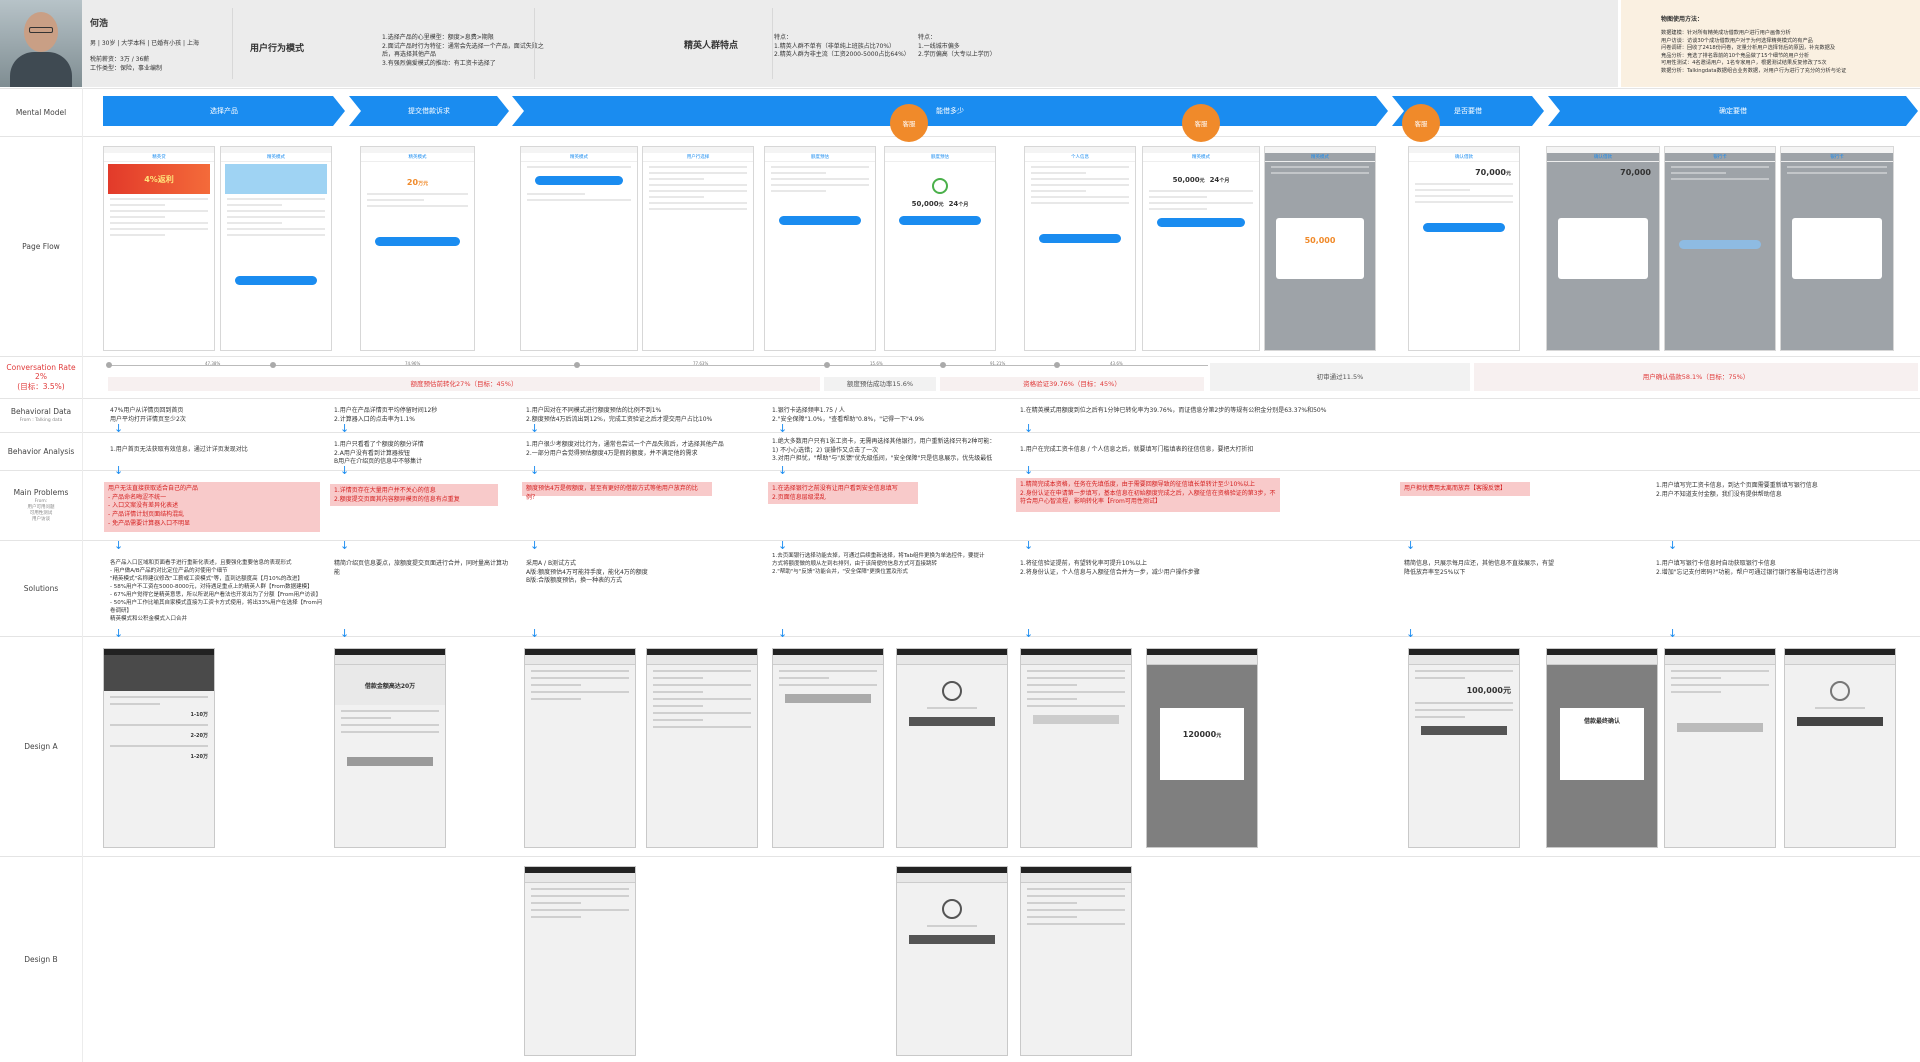  What do you see at coordinates (99, 24) in the screenshot?
I see `persona-name: 何浩` at bounding box center [99, 24].